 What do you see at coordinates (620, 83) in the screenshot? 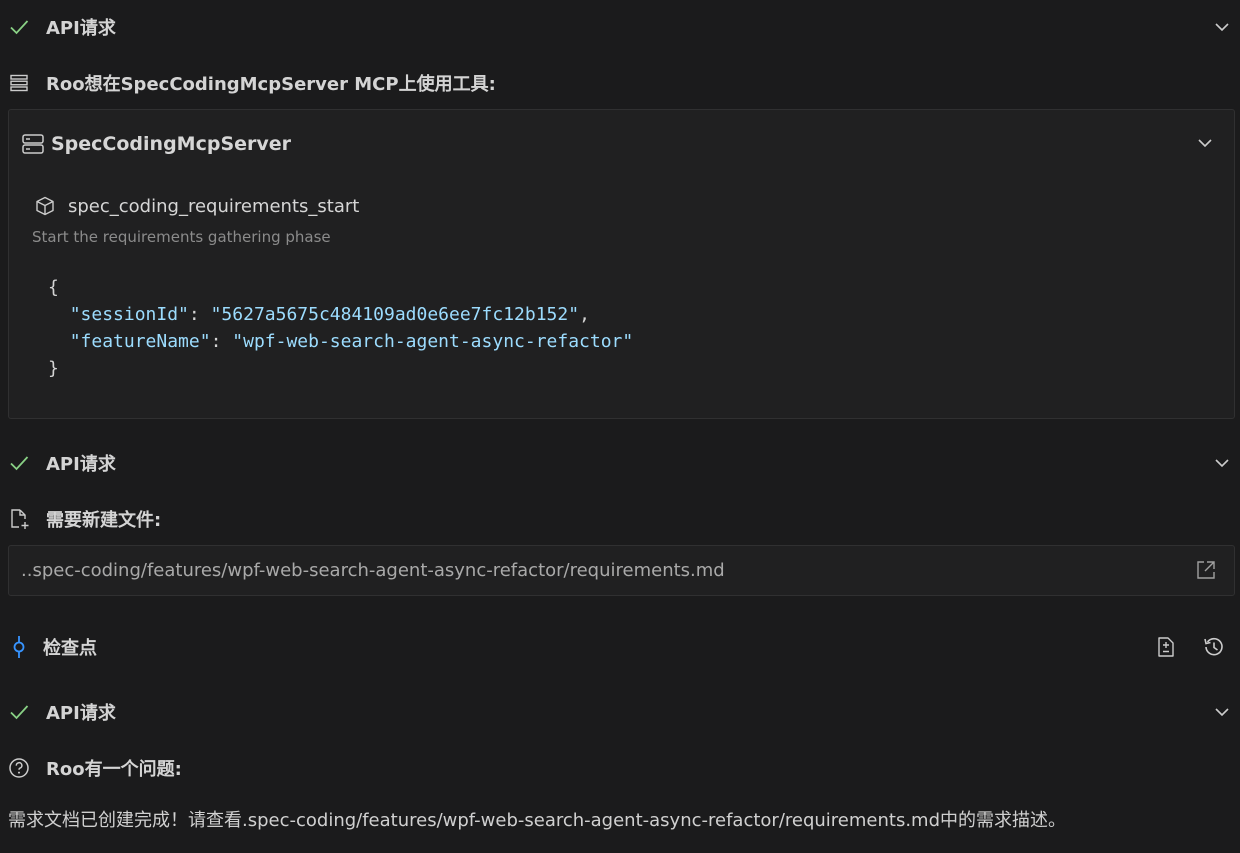
I see `mcp-request-header: Roo想在SpecCodingMcpServer MCP上使用工具:` at bounding box center [620, 83].